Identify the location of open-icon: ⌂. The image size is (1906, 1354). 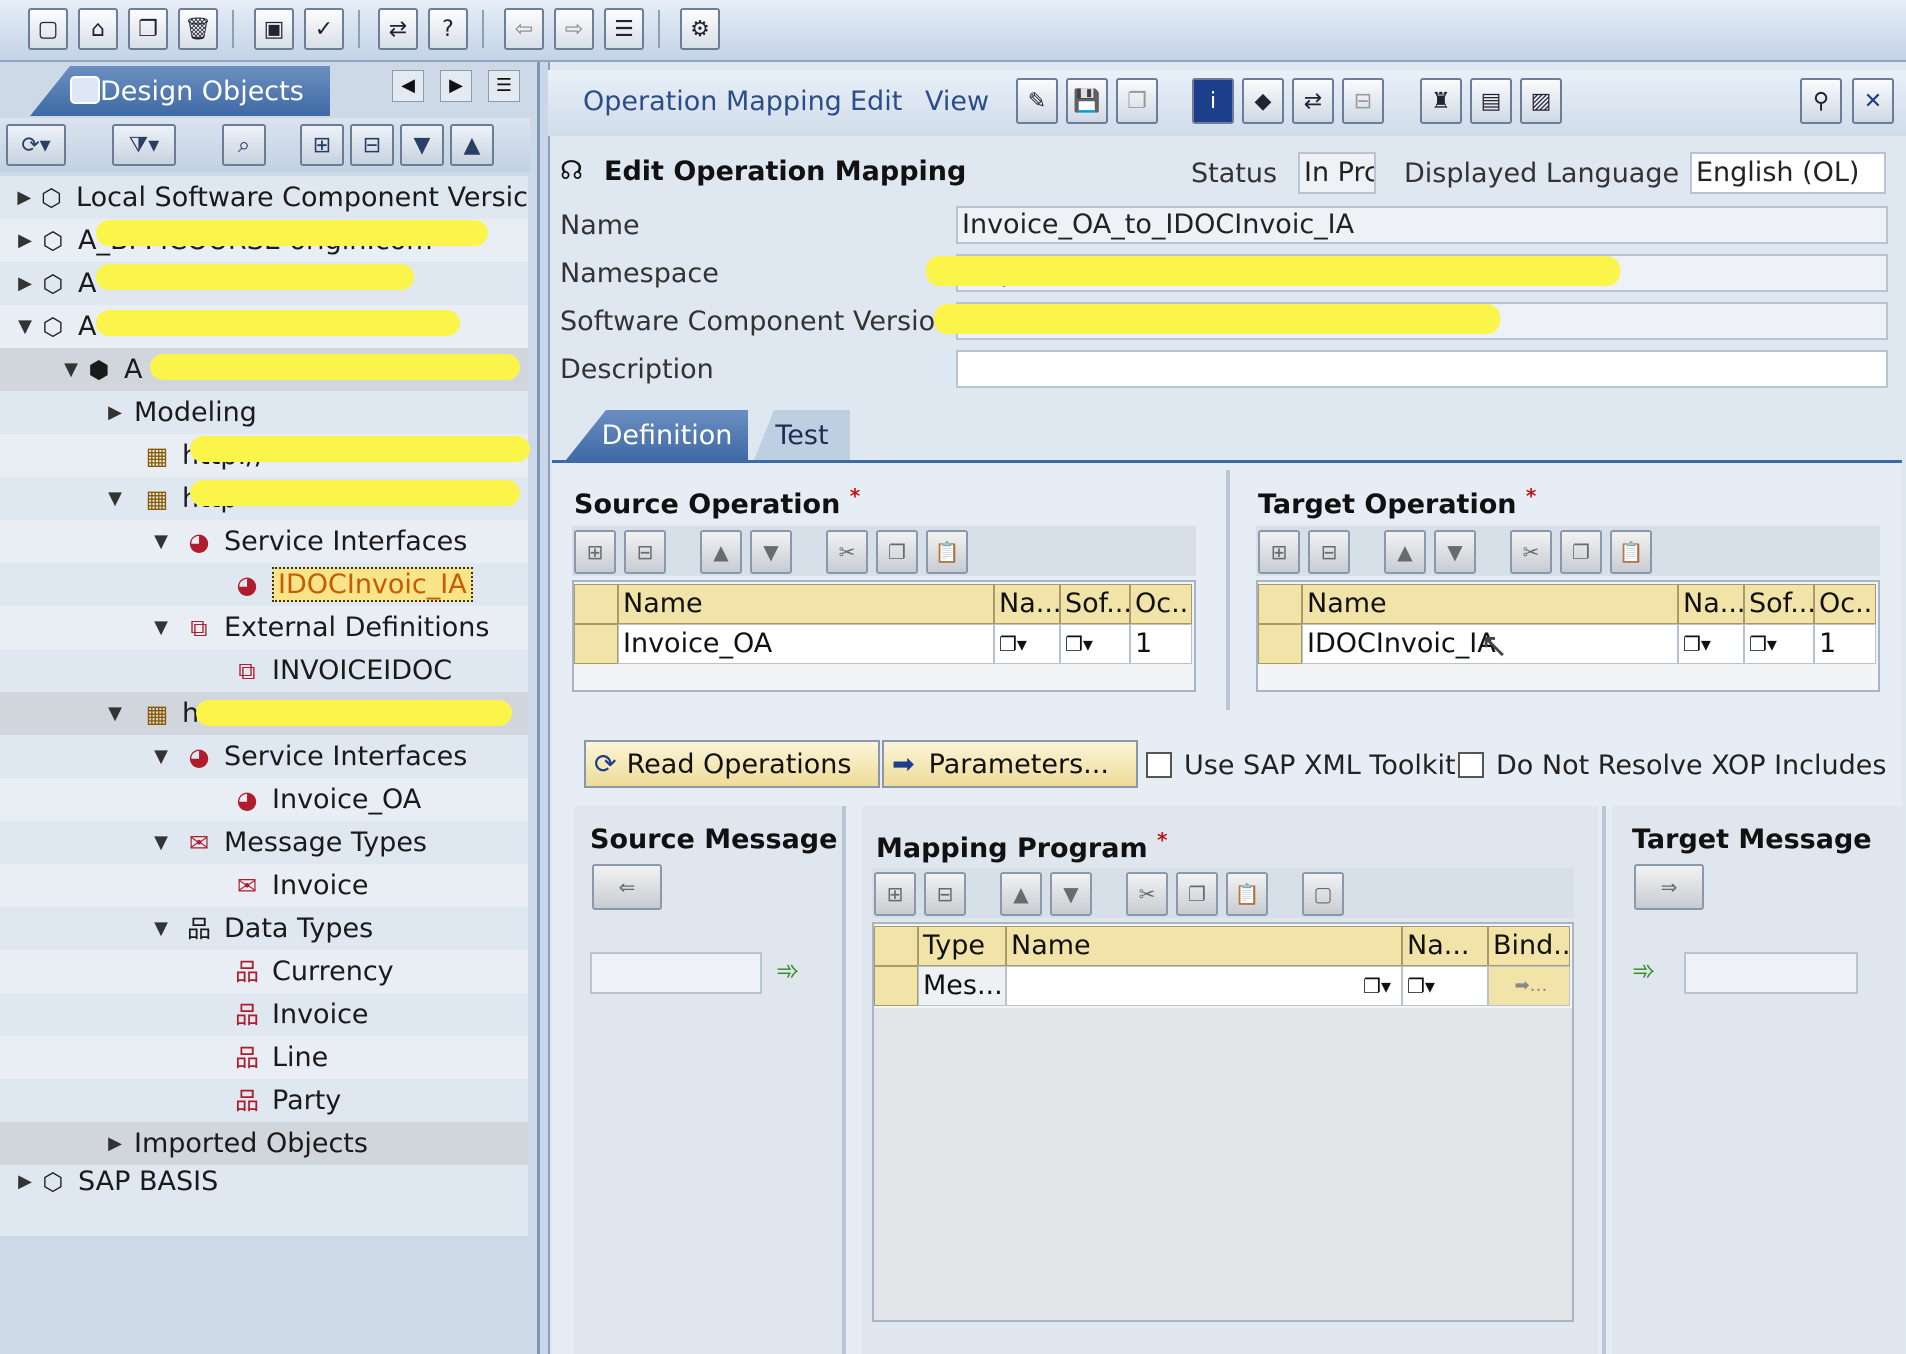
(98, 29).